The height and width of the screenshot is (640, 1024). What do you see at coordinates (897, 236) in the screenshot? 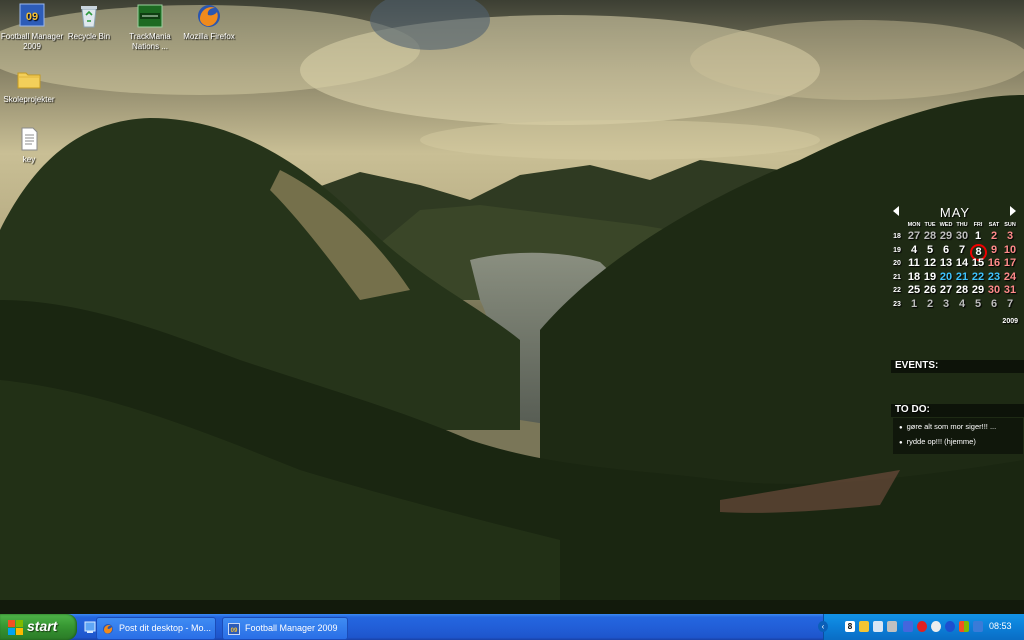
I see `calendar-week-number: 18` at bounding box center [897, 236].